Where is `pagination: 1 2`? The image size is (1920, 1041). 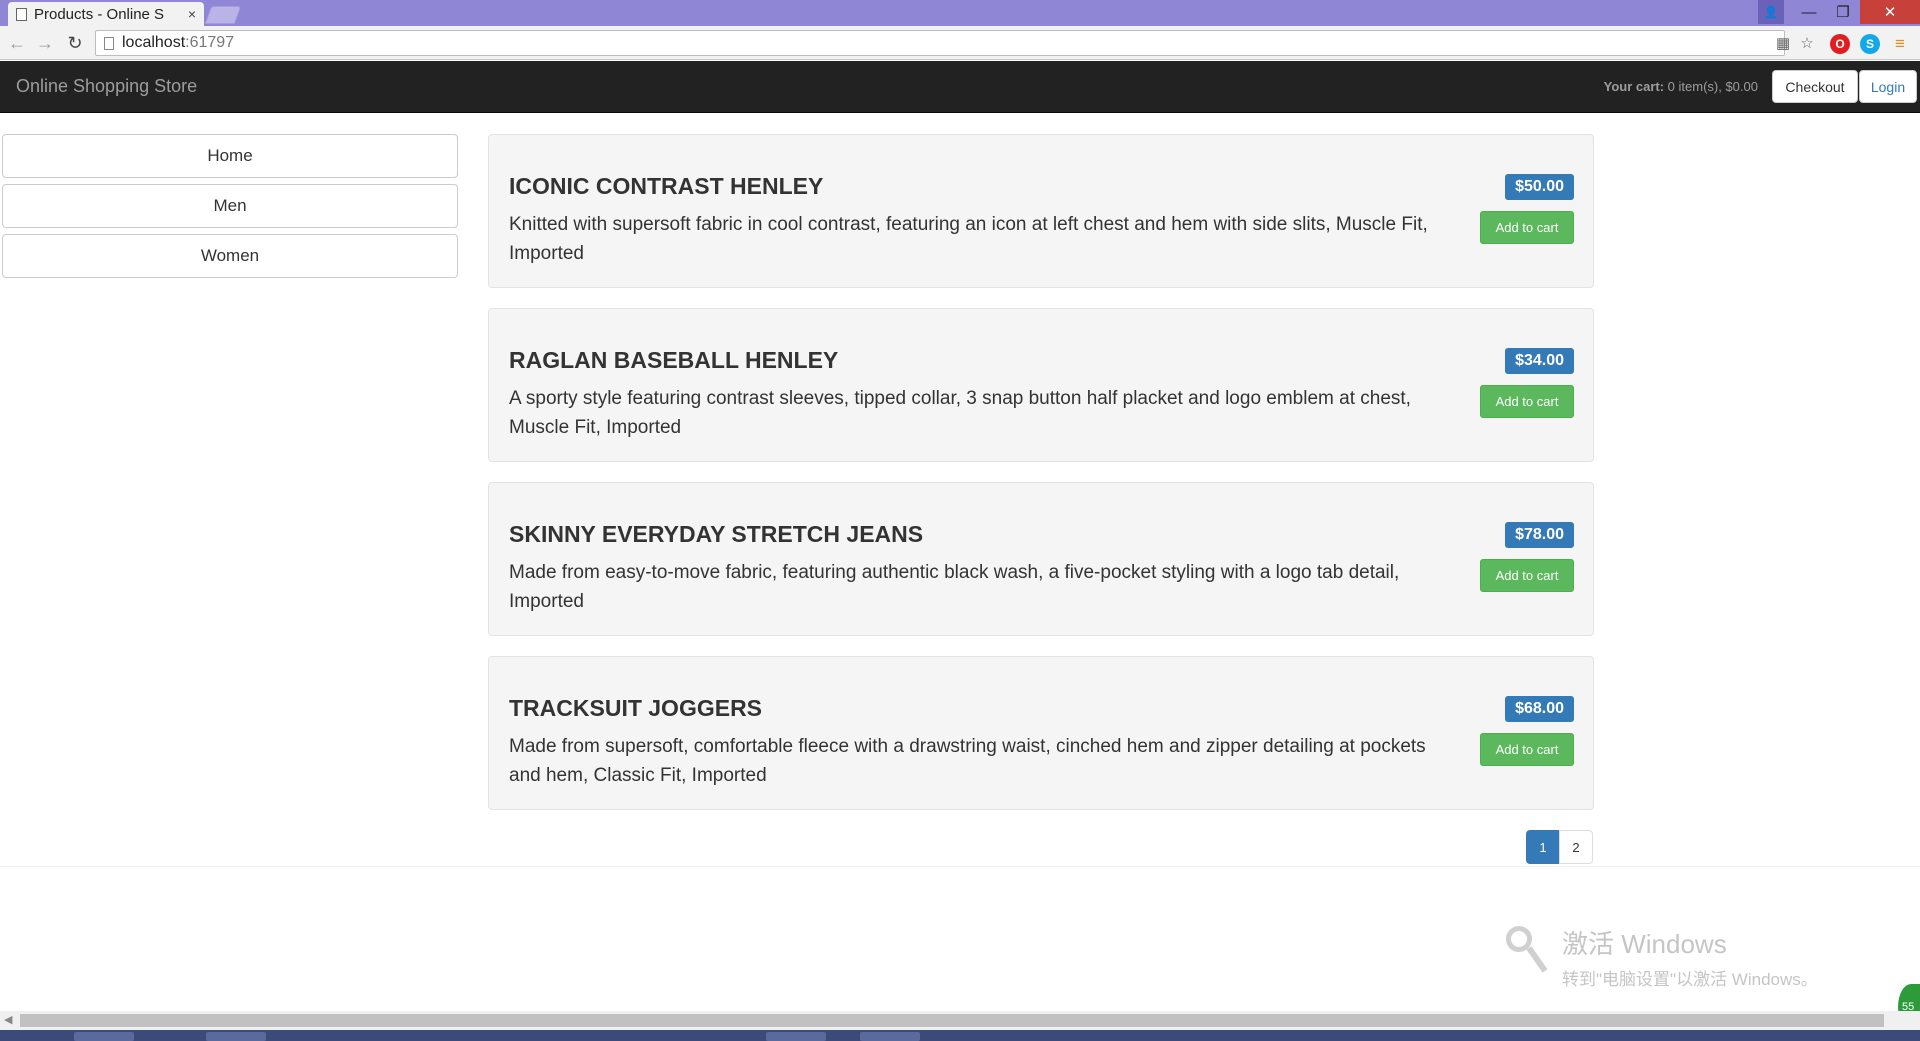 pagination: 1 2 is located at coordinates (1559, 847).